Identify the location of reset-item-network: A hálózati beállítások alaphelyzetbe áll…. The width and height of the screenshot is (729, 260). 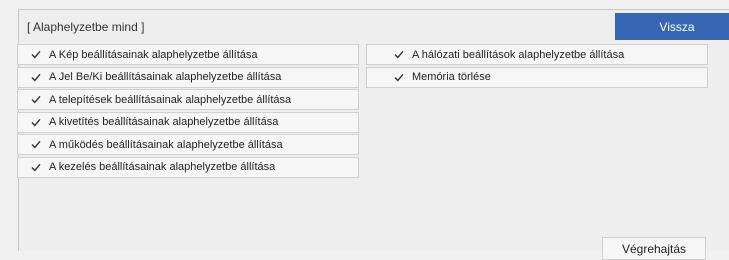
(537, 54).